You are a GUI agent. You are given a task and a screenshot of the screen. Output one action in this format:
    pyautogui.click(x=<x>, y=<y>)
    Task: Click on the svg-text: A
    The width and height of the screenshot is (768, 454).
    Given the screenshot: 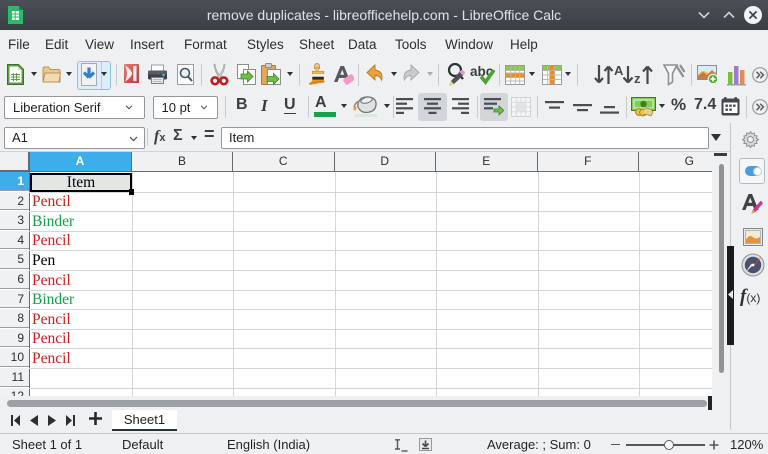 What is the action you would take?
    pyautogui.click(x=619, y=70)
    